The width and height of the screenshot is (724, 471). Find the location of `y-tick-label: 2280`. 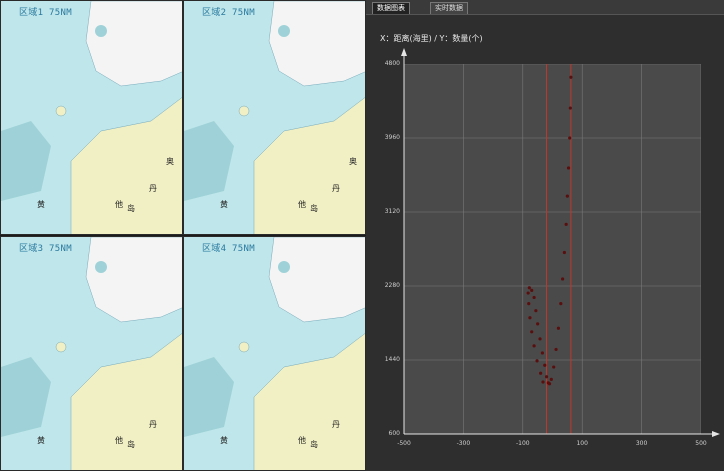

y-tick-label: 2280 is located at coordinates (392, 285).